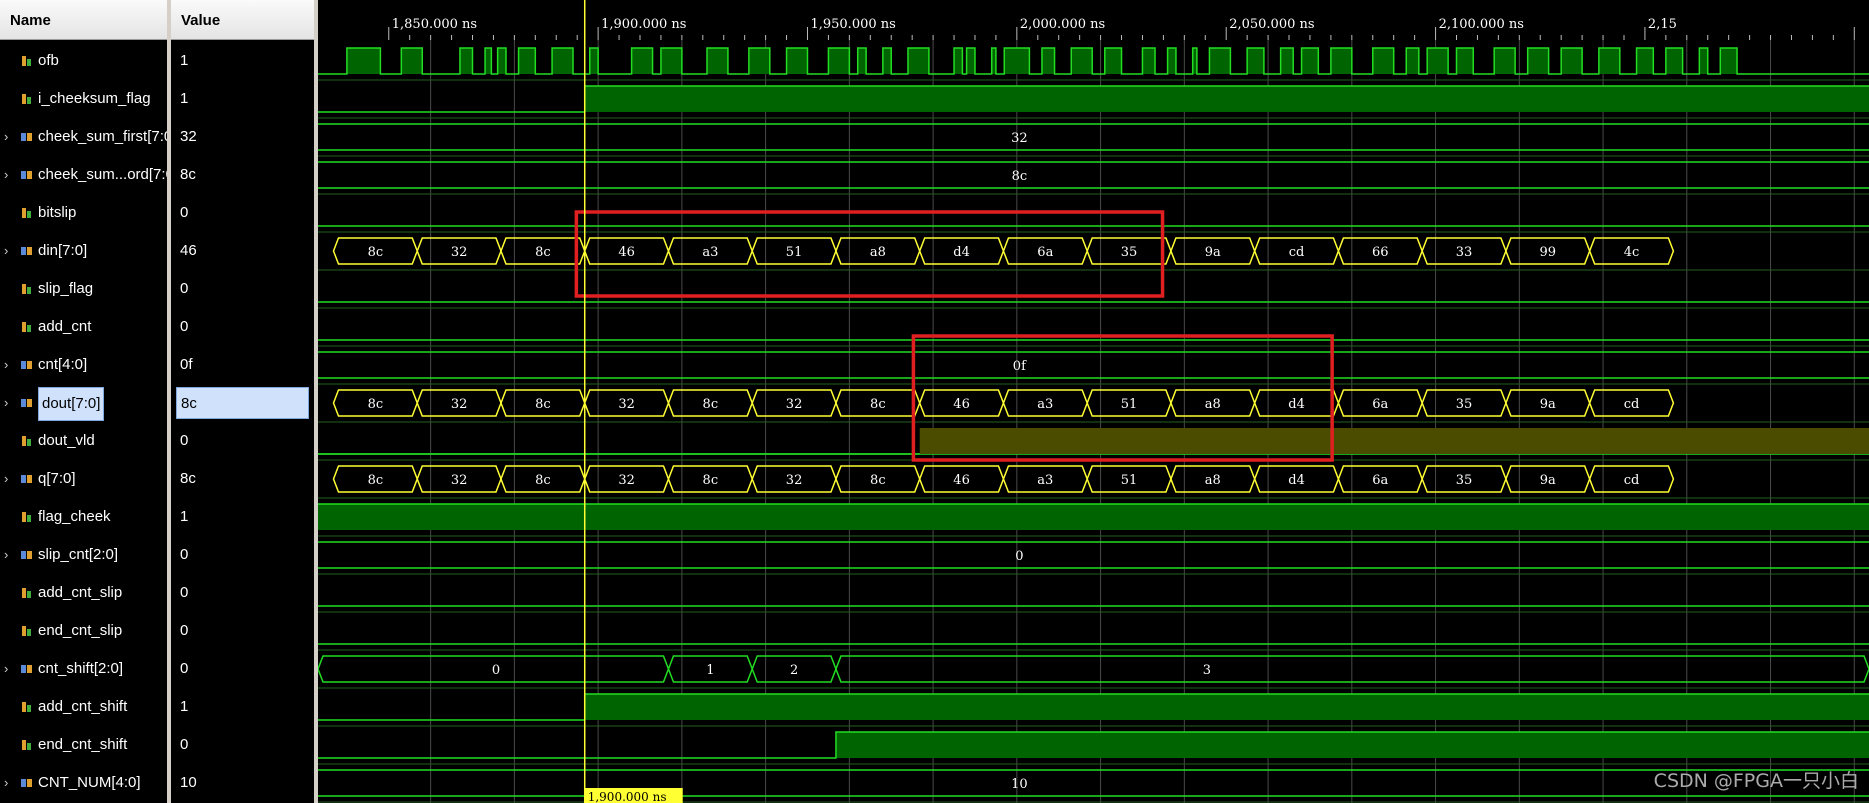 Image resolution: width=1869 pixels, height=803 pixels. I want to click on signal-row-cnt-shift-2-0: › cnt_shift[2:0], so click(83, 669).